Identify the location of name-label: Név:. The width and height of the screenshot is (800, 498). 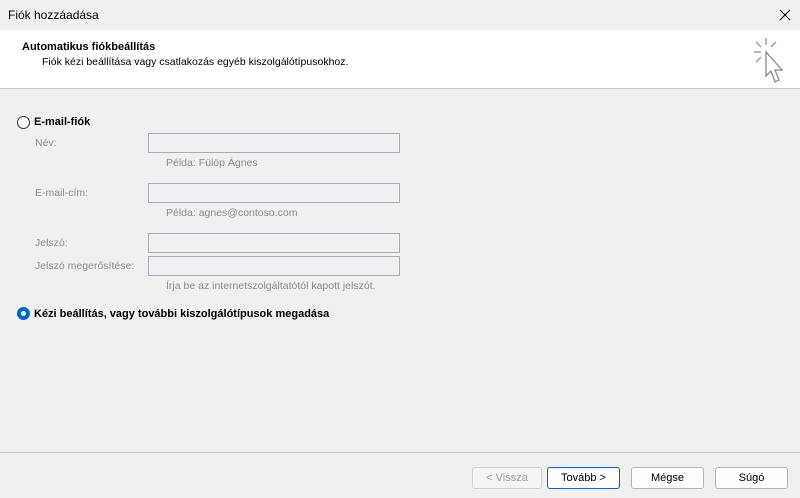
(46, 143).